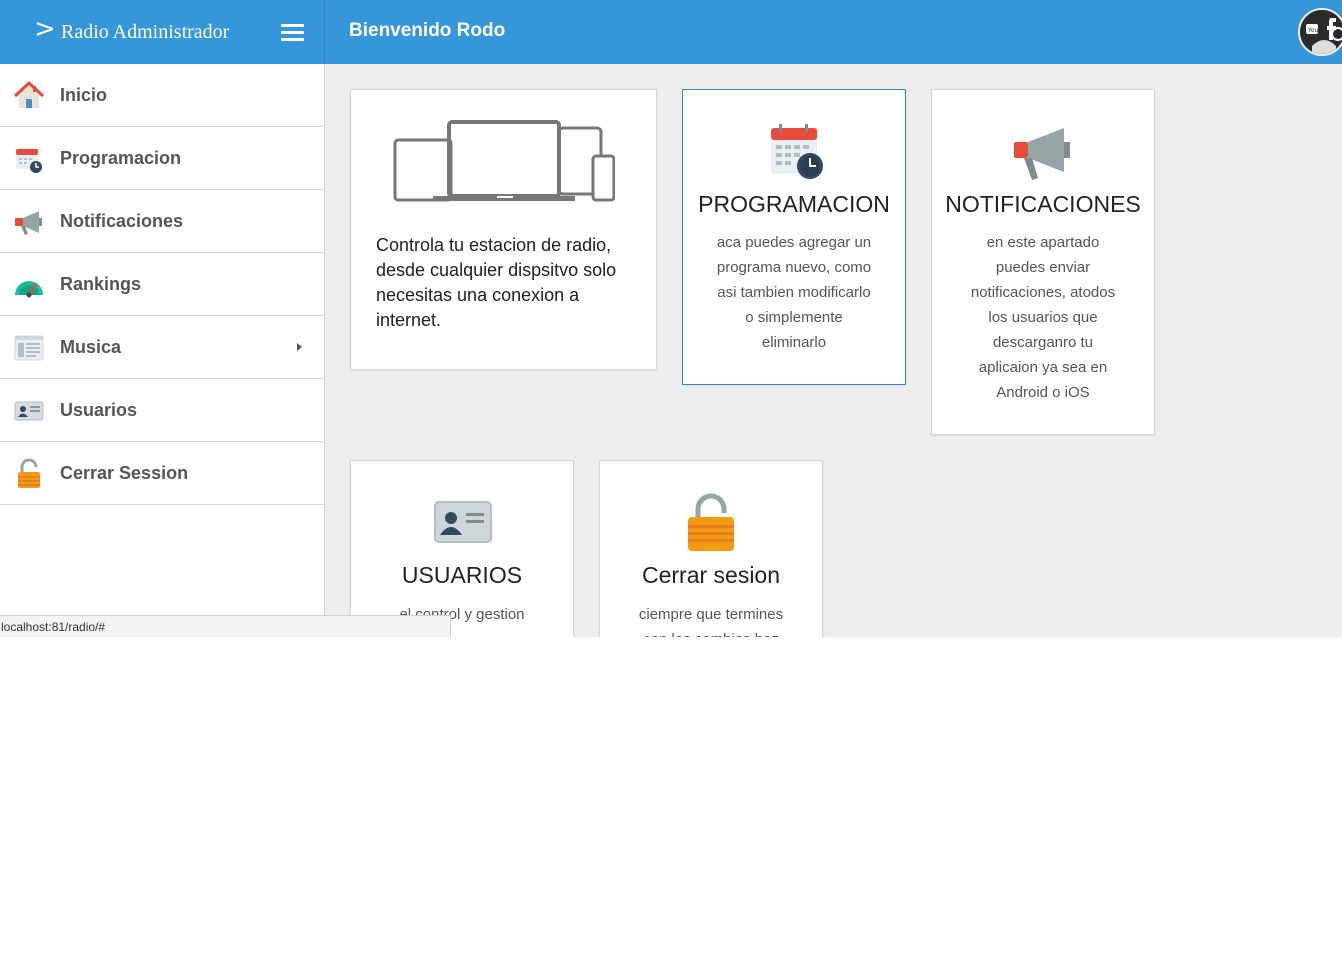 Image resolution: width=1342 pixels, height=956 pixels. I want to click on sidebar-item-label: Rankings, so click(101, 284).